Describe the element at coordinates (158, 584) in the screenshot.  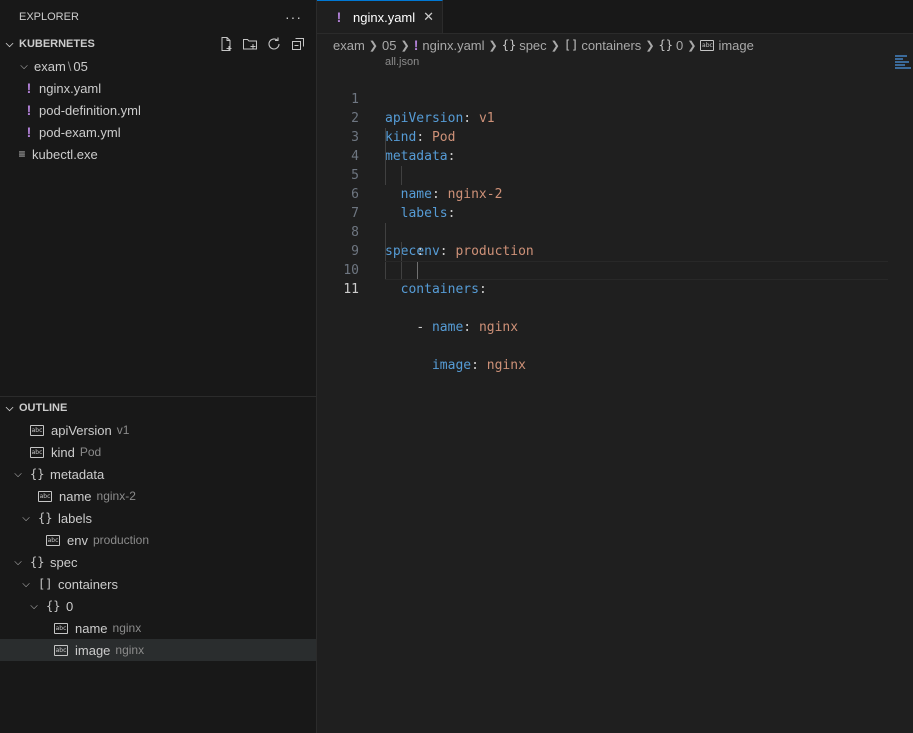
I see `outline-item-containers: ⌵ [] containers` at that location.